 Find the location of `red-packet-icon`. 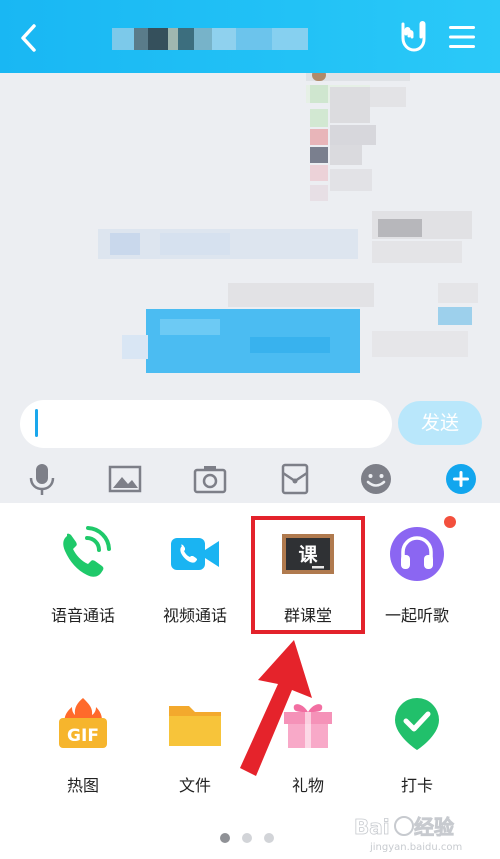

red-packet-icon is located at coordinates (295, 479).